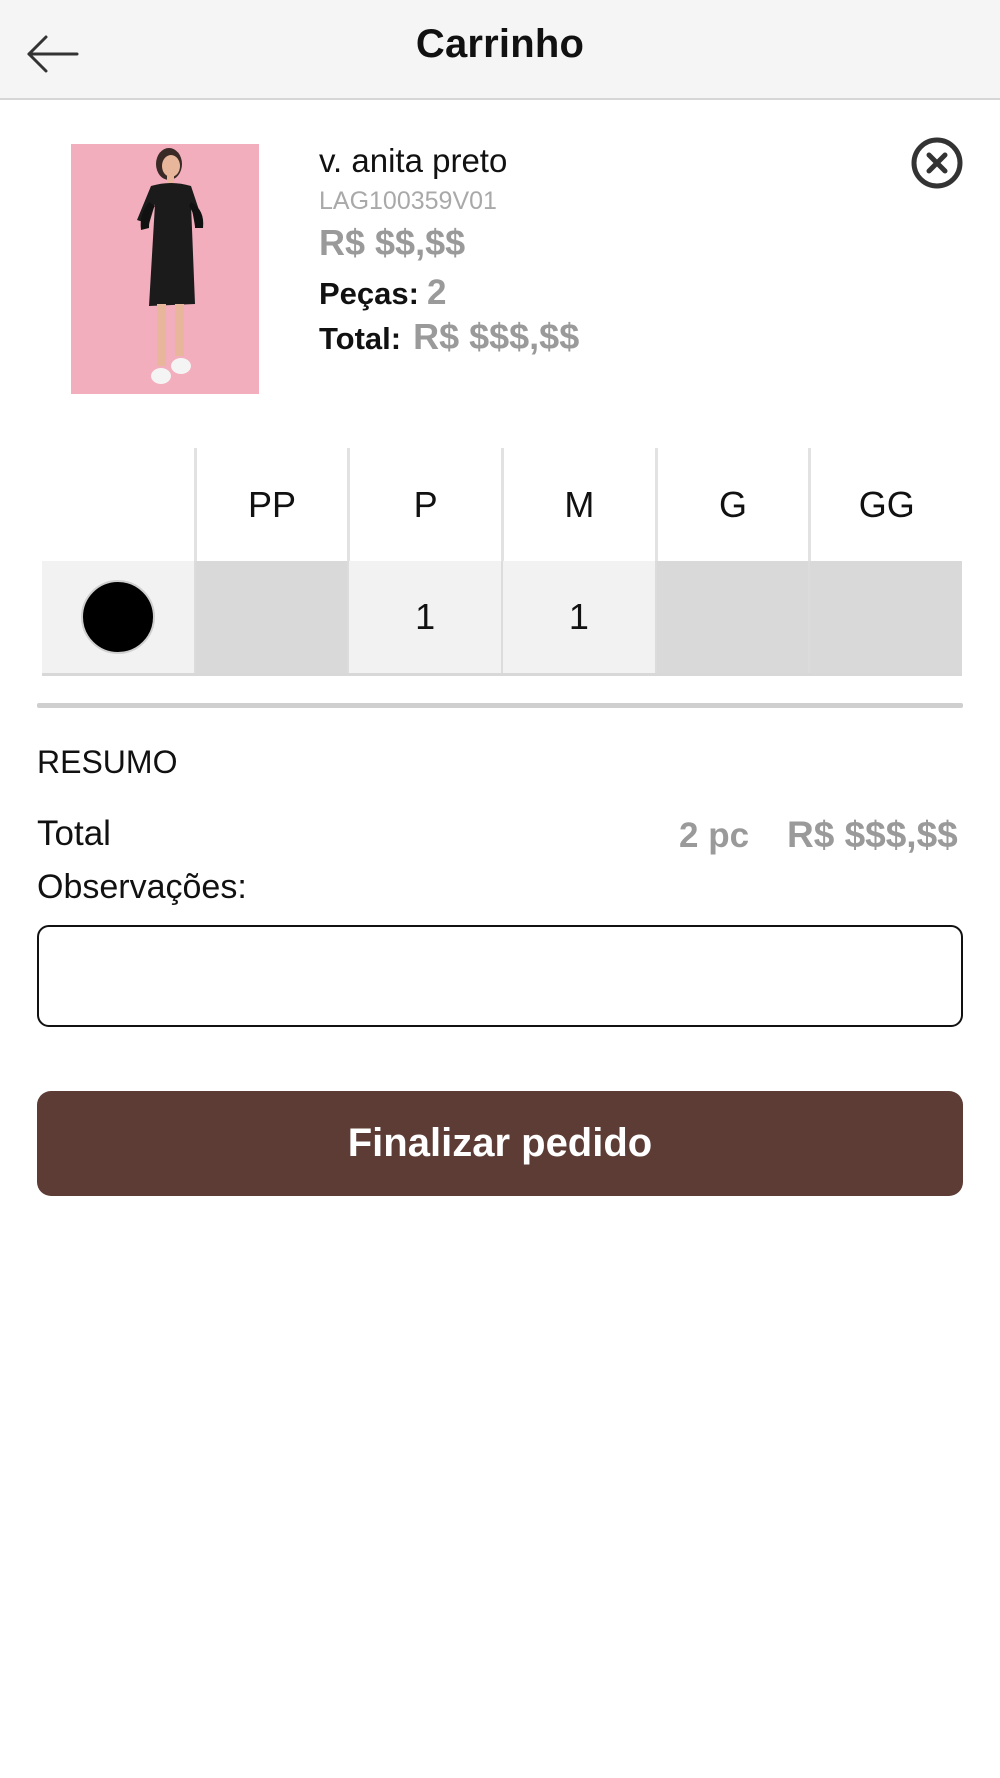 This screenshot has width=1000, height=1778. I want to click on size-header: PP, so click(270, 504).